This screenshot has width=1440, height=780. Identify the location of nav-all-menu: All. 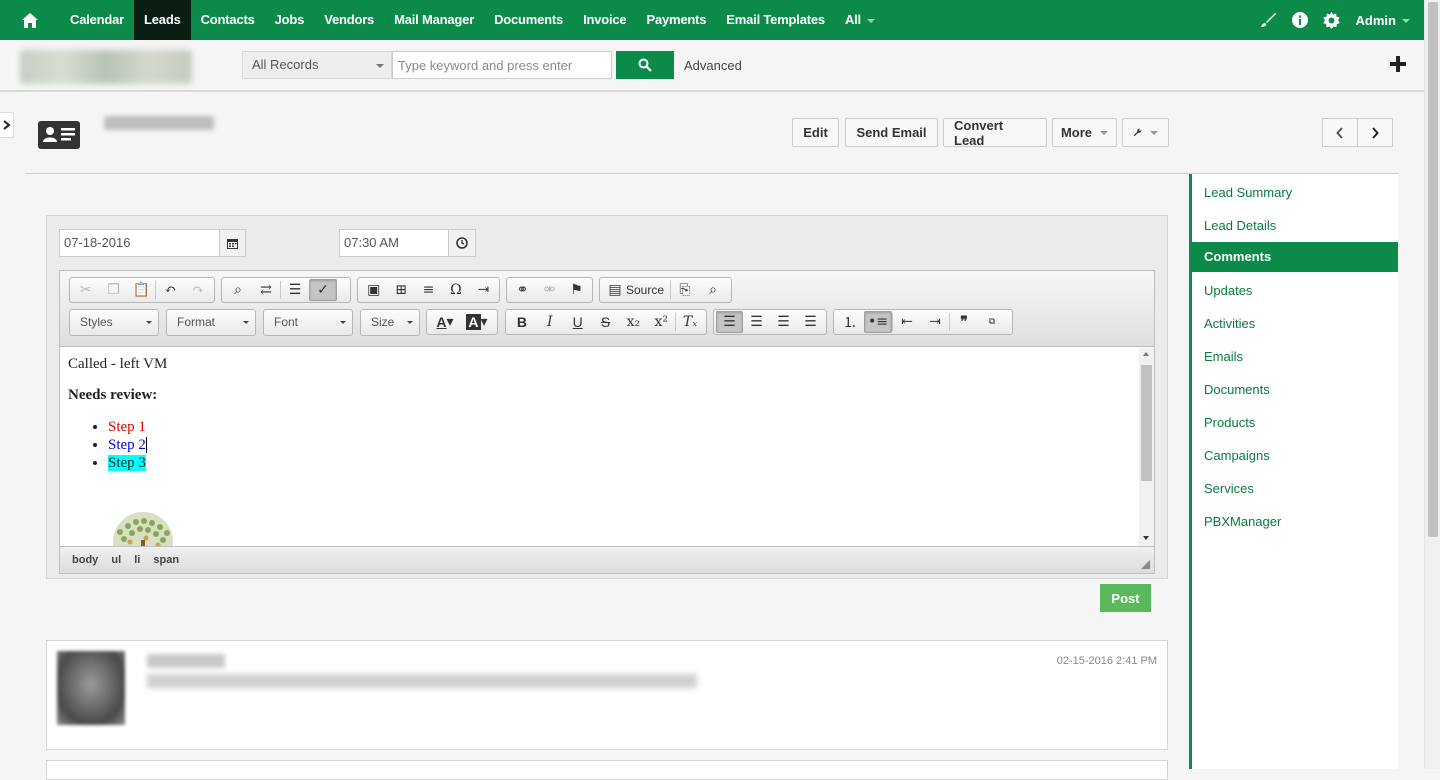
(860, 20).